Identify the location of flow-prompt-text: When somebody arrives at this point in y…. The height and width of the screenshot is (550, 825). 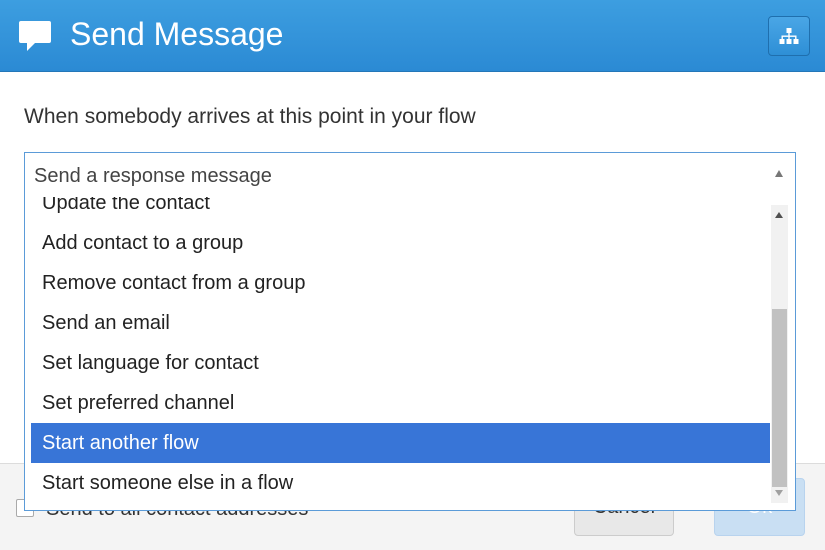
(250, 116).